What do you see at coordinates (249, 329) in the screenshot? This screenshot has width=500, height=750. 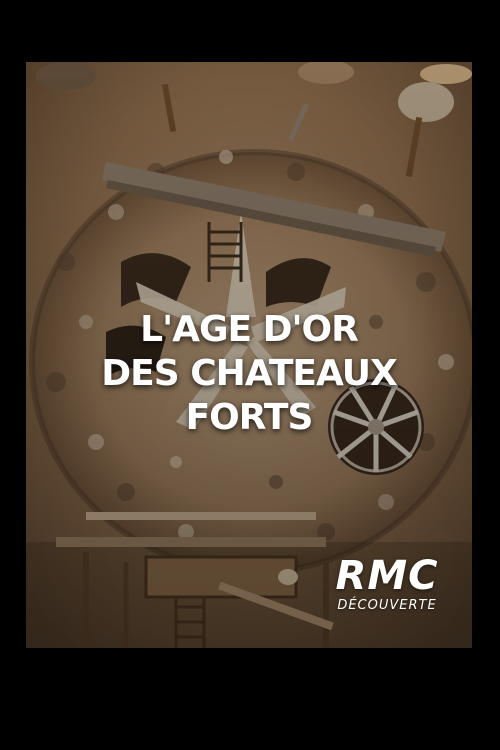 I see `title-line-1: L'AGE D'OR` at bounding box center [249, 329].